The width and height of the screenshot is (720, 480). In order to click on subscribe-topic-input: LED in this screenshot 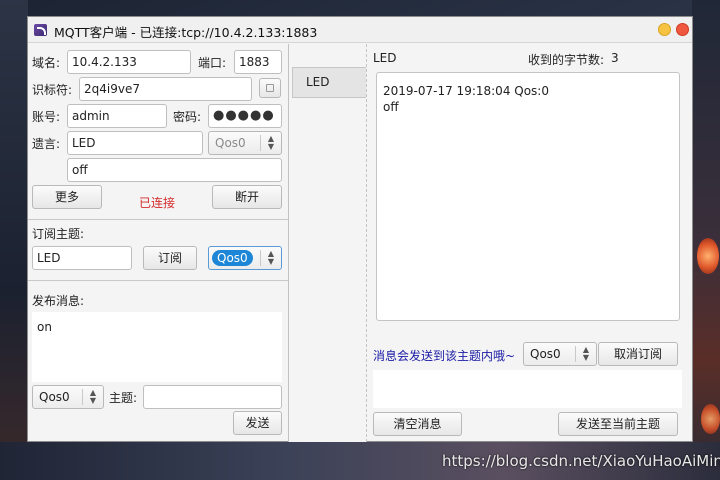, I will do `click(82, 258)`.